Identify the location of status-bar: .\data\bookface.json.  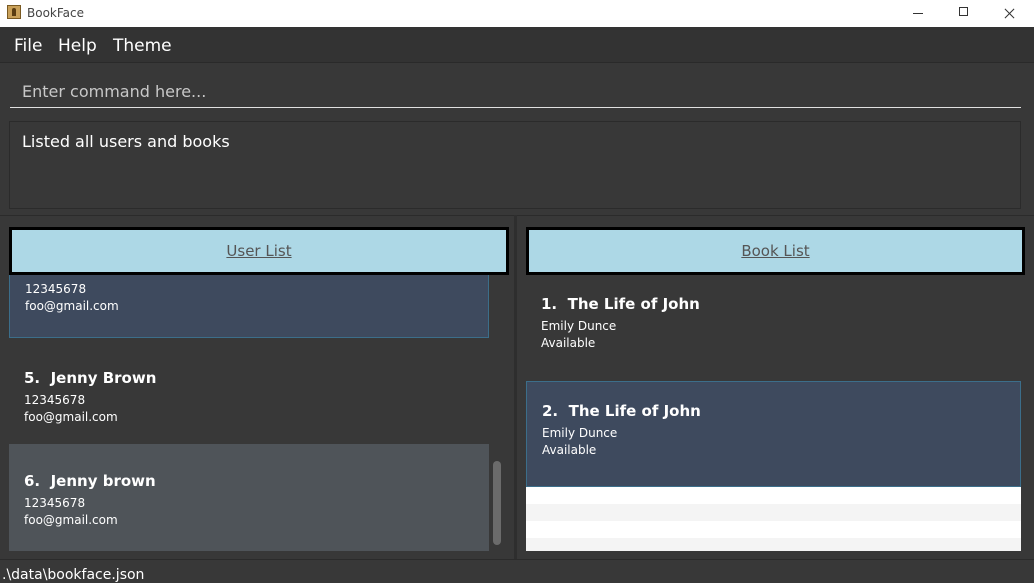
(517, 571).